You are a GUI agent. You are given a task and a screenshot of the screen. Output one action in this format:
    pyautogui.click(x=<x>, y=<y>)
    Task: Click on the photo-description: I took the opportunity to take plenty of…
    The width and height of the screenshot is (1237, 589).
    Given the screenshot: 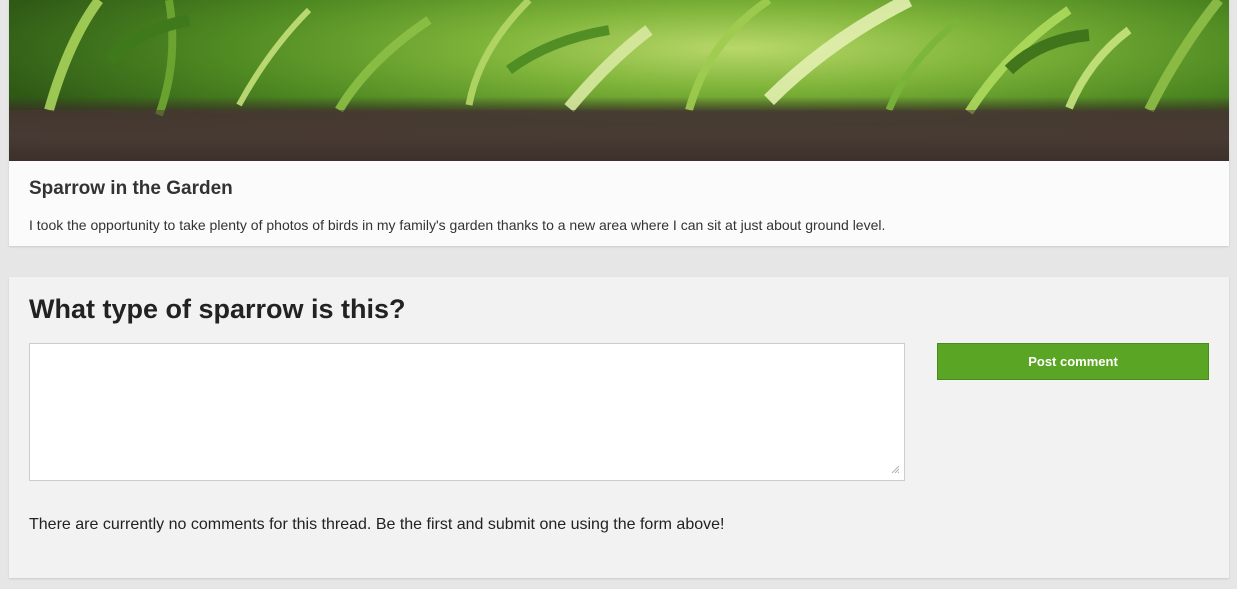 What is the action you would take?
    pyautogui.click(x=457, y=225)
    